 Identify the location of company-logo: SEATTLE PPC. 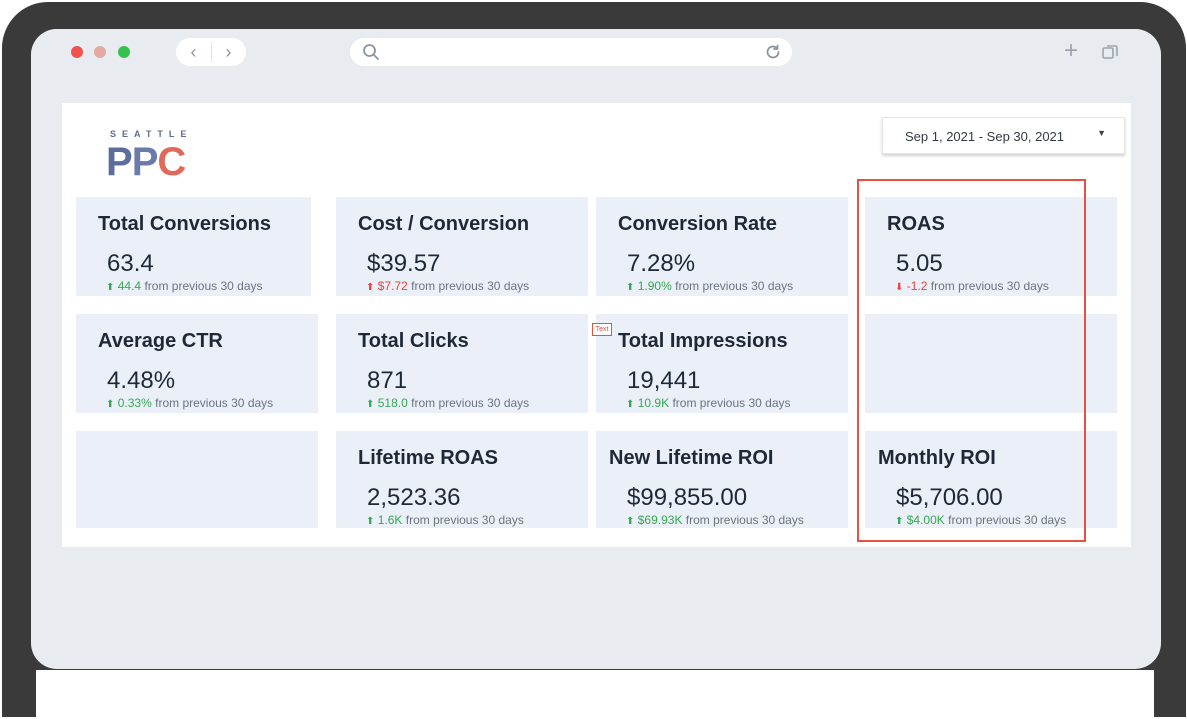
(156, 157).